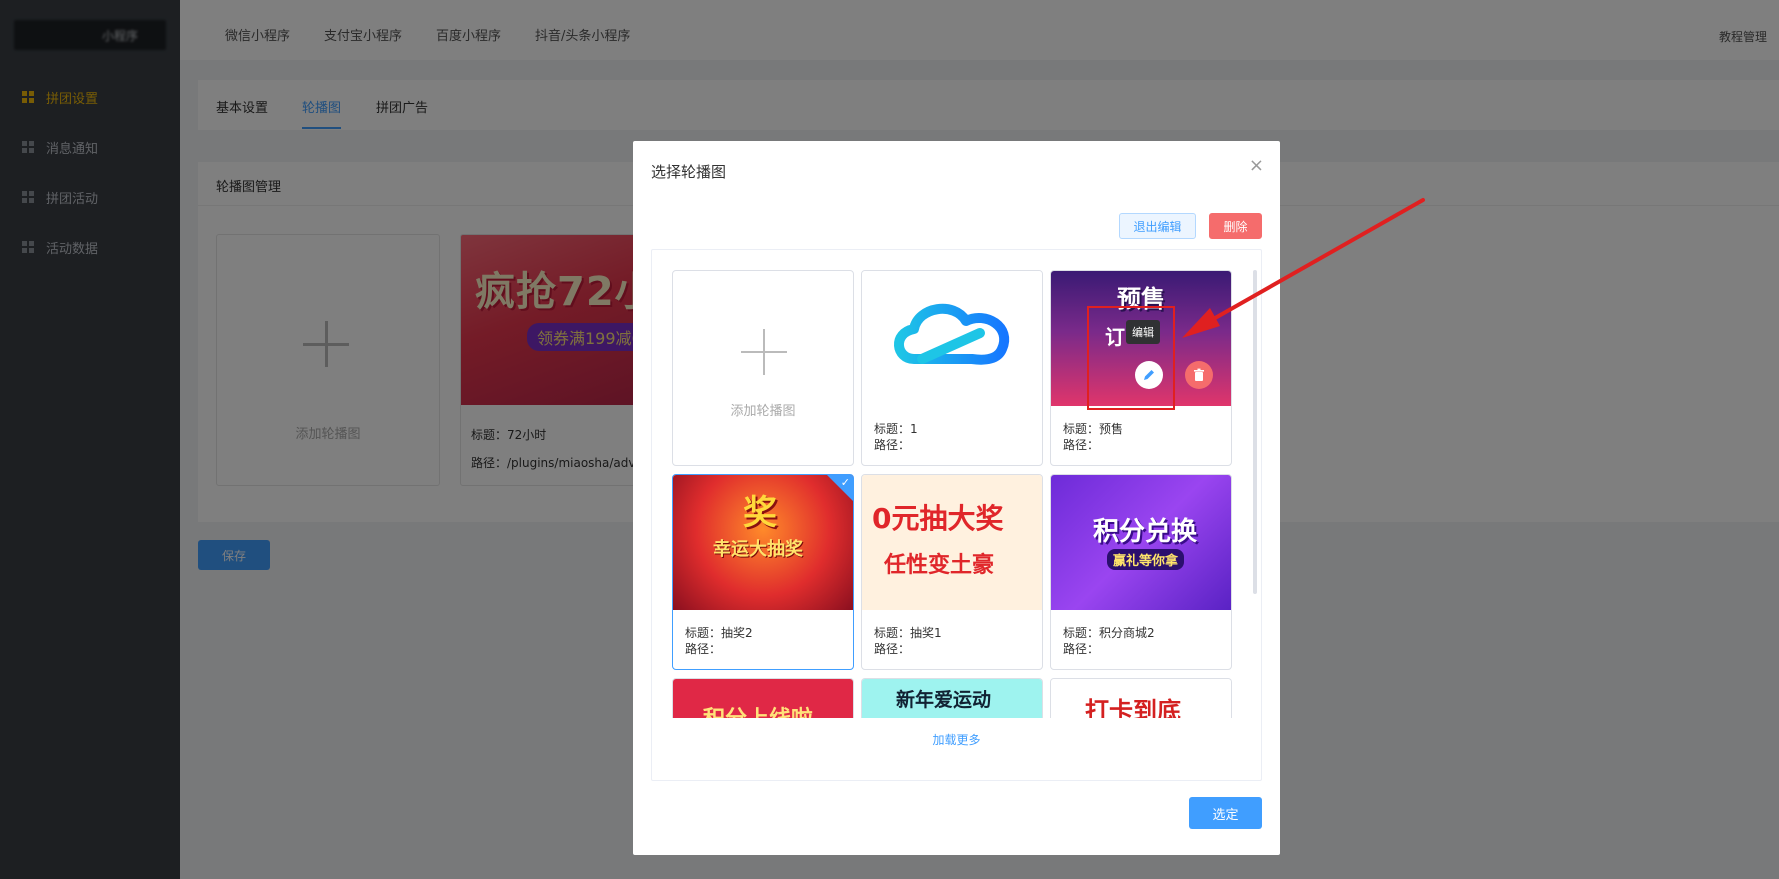  I want to click on banner-subtext: 订, so click(1115, 337).